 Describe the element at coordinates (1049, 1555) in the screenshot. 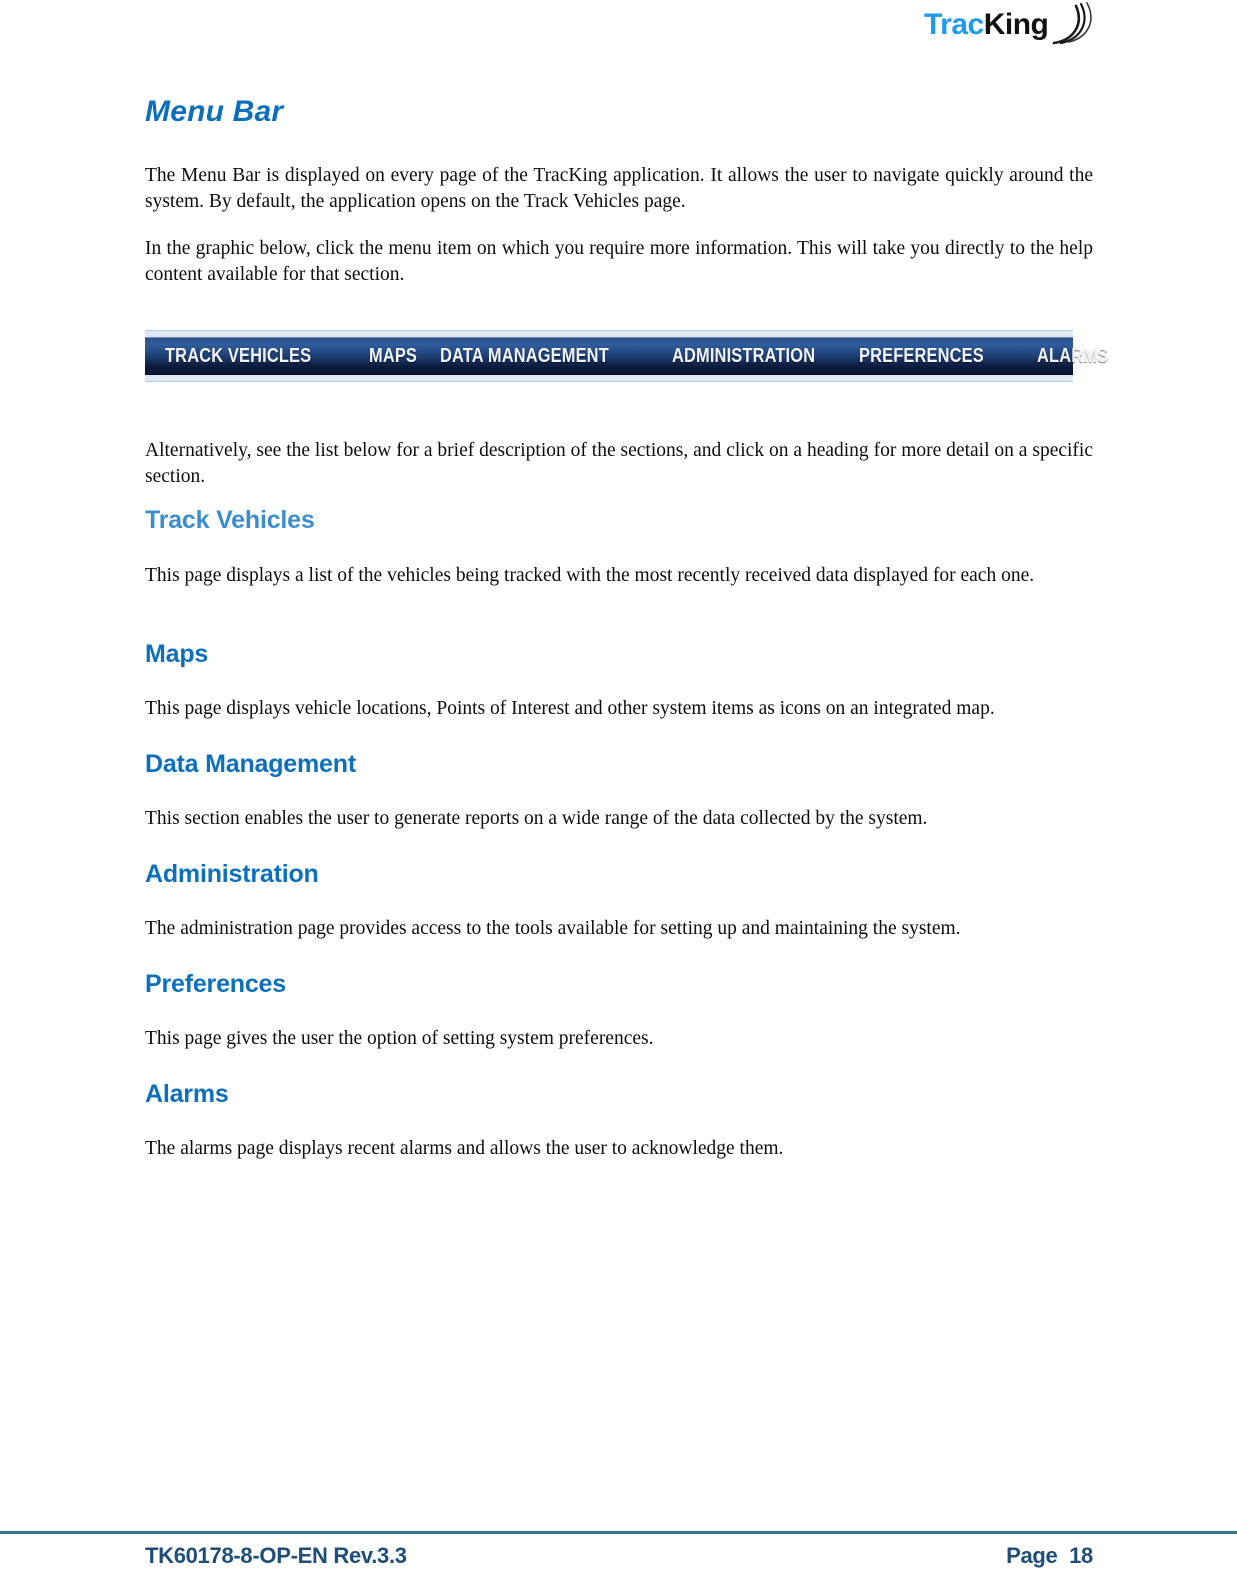

I see `footer-page-number: Page 18` at that location.